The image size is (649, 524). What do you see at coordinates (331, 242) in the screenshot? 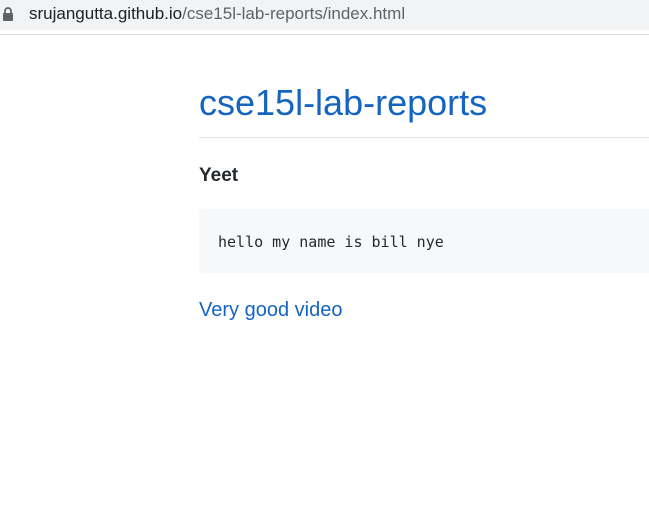
I see `code-text: hello my name is bill nye` at bounding box center [331, 242].